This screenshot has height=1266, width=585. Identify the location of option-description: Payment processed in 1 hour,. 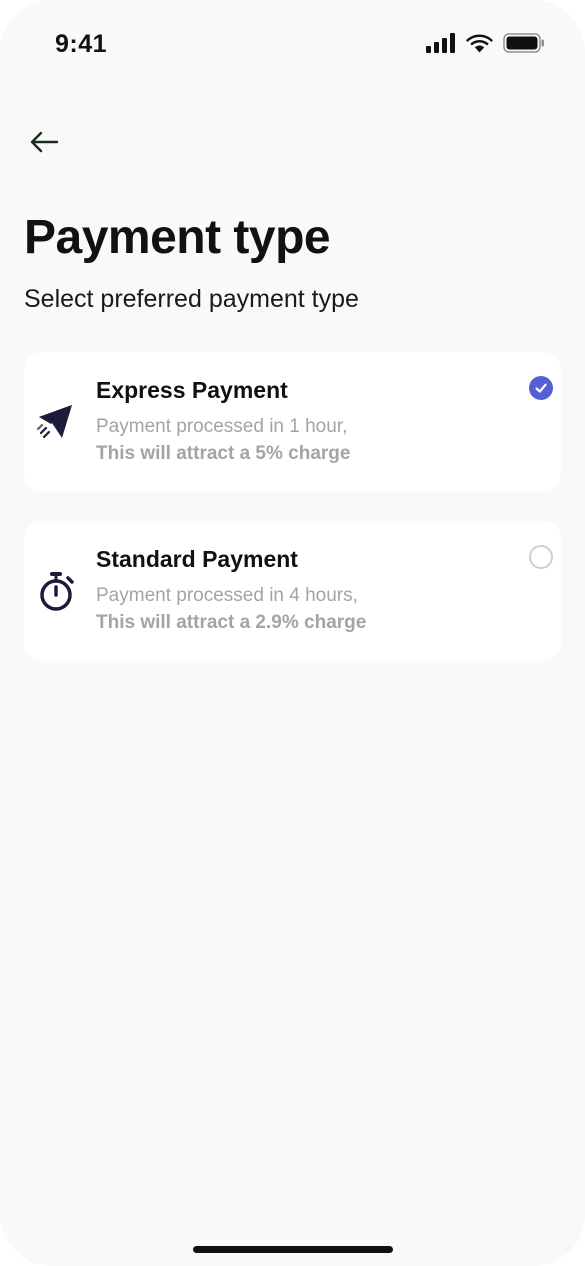
(222, 426).